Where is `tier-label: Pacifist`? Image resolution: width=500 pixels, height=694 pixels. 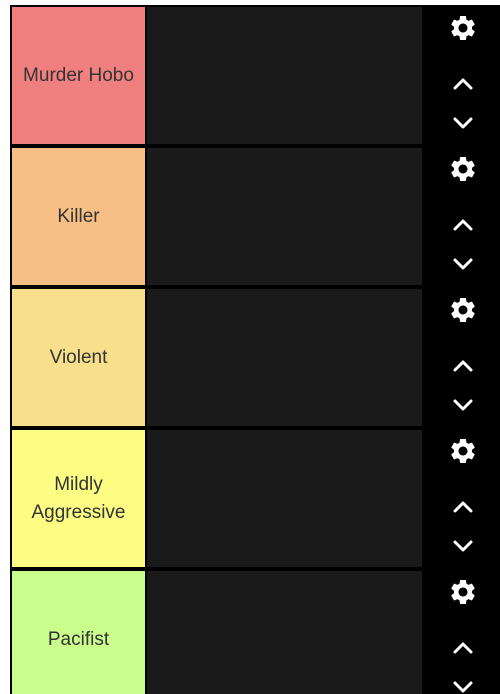 tier-label: Pacifist is located at coordinates (78, 632).